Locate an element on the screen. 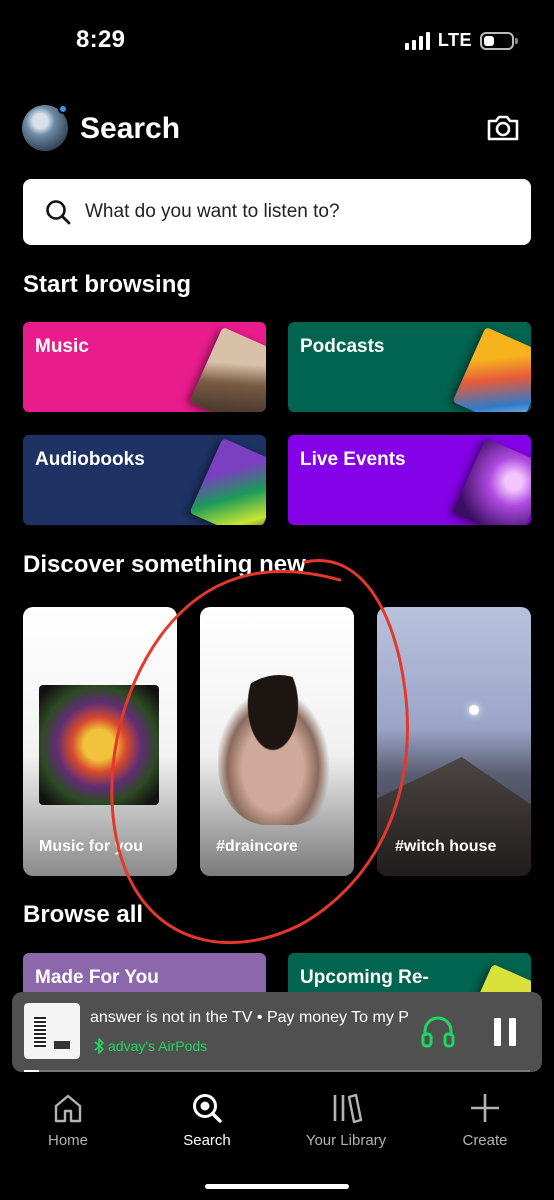 The height and width of the screenshot is (1200, 554). tab-create: Create is located at coordinates (485, 1120).